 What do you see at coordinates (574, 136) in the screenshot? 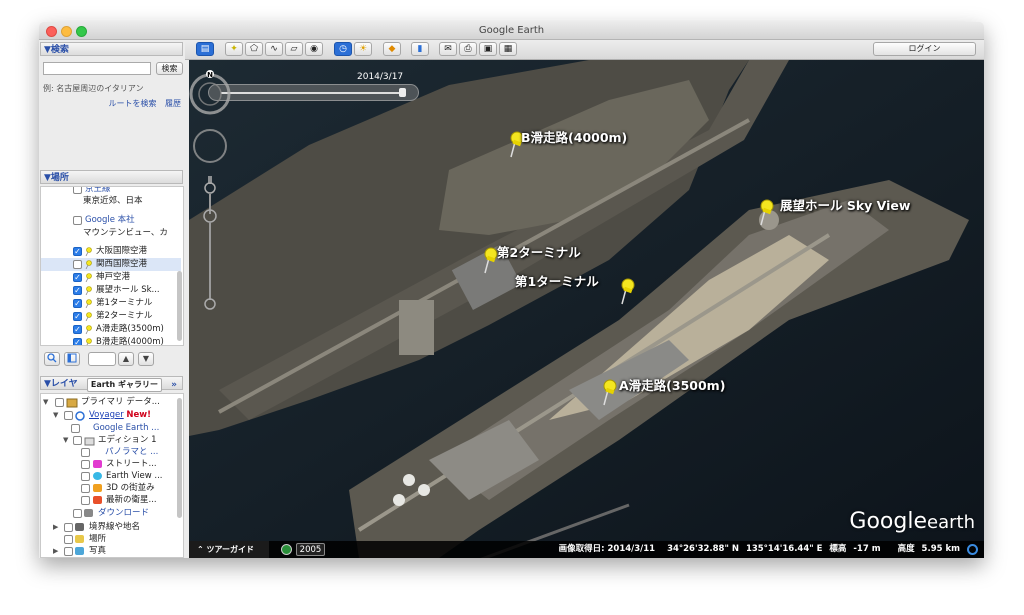
I see `map-label-runway-b: B滑走路(4000m)` at bounding box center [574, 136].